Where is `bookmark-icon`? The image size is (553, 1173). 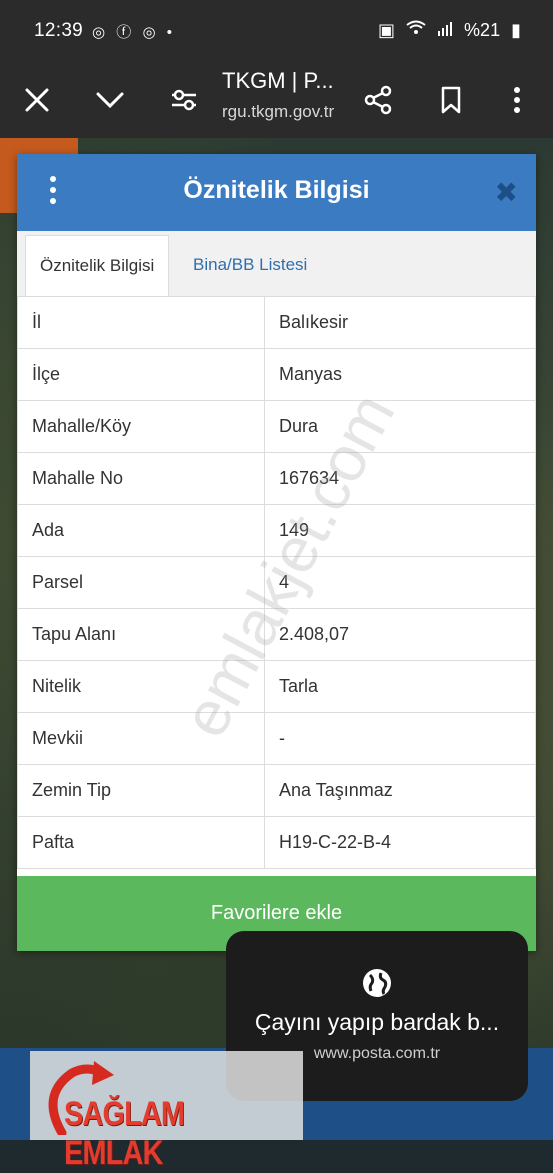
bookmark-icon is located at coordinates (451, 100).